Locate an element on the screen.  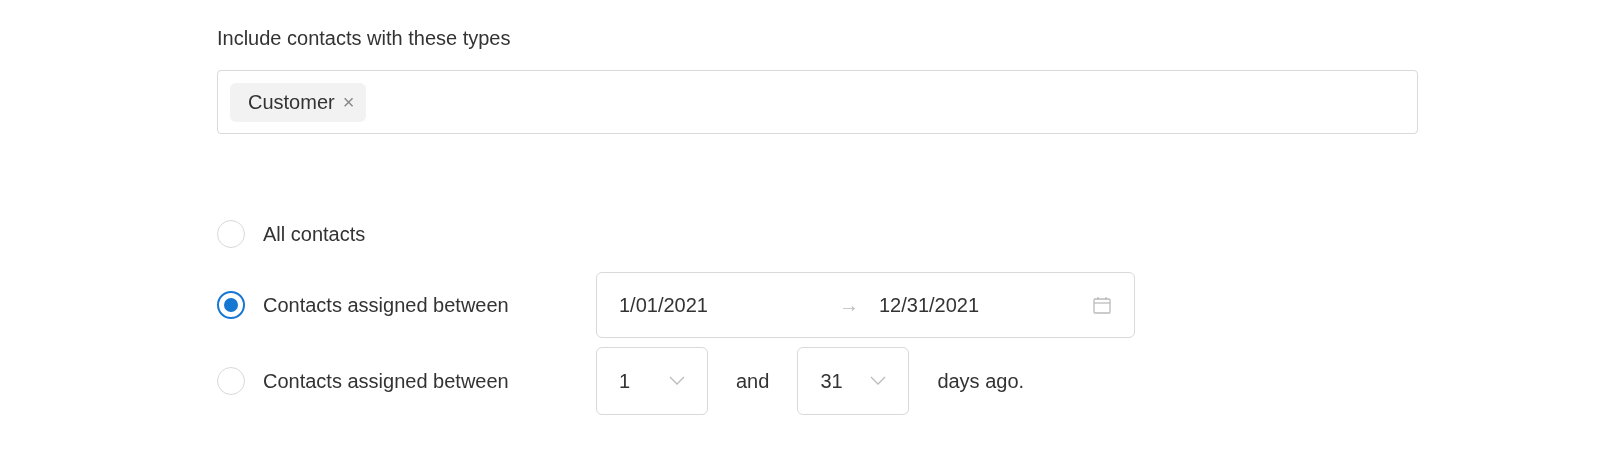
radio-label: All contacts is located at coordinates (429, 234).